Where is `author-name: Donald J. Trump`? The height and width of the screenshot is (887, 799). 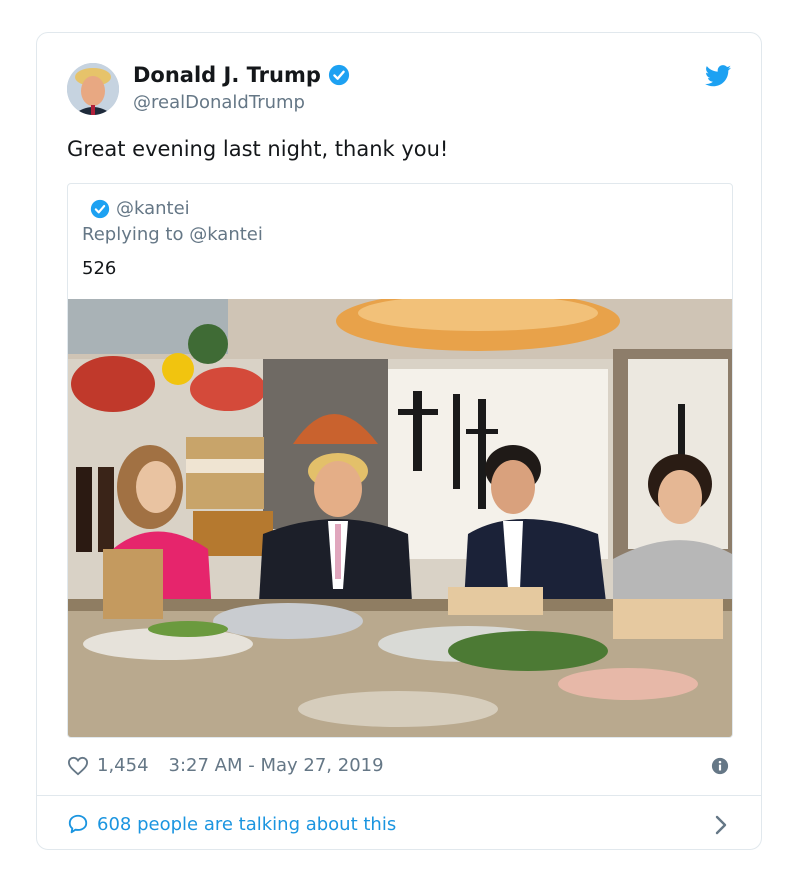
author-name: Donald J. Trump is located at coordinates (227, 75).